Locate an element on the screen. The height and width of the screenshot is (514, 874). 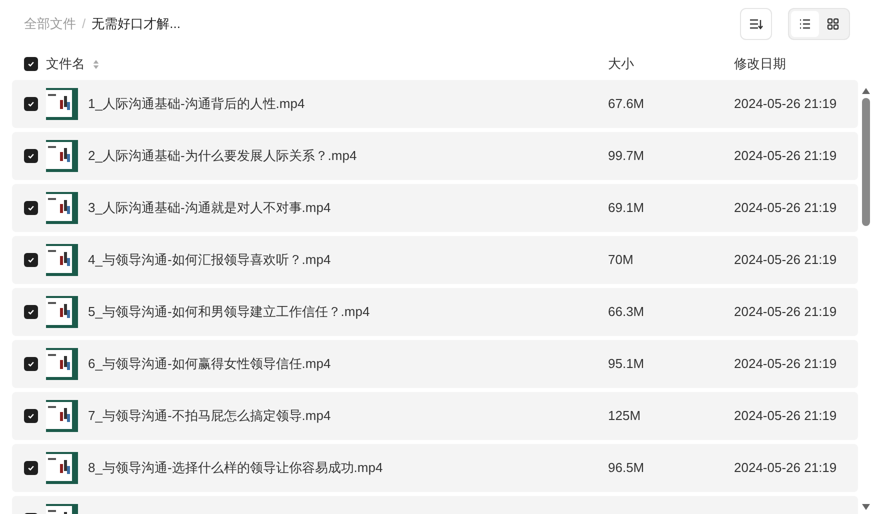
file-row: 8_与领导沟通-选择什么样的领导让你容易成功.mp4 96.5M 2024-05-26 21:19 is located at coordinates (435, 468).